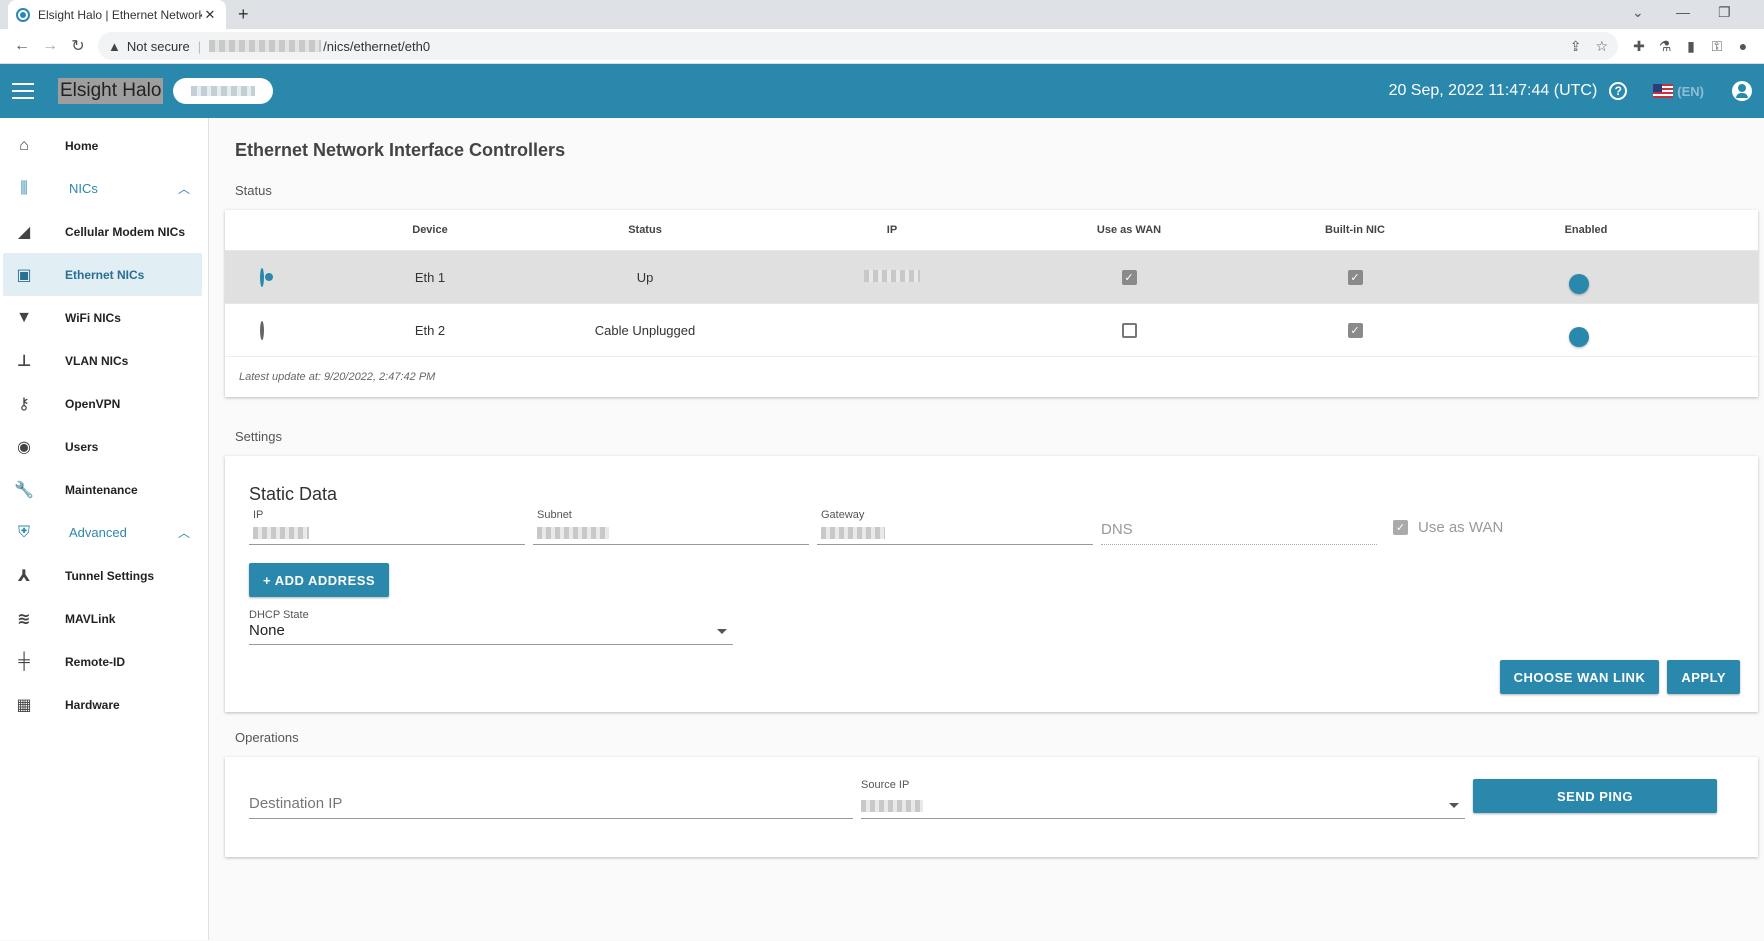  What do you see at coordinates (1663, 91) in the screenshot?
I see `us-flag-icon` at bounding box center [1663, 91].